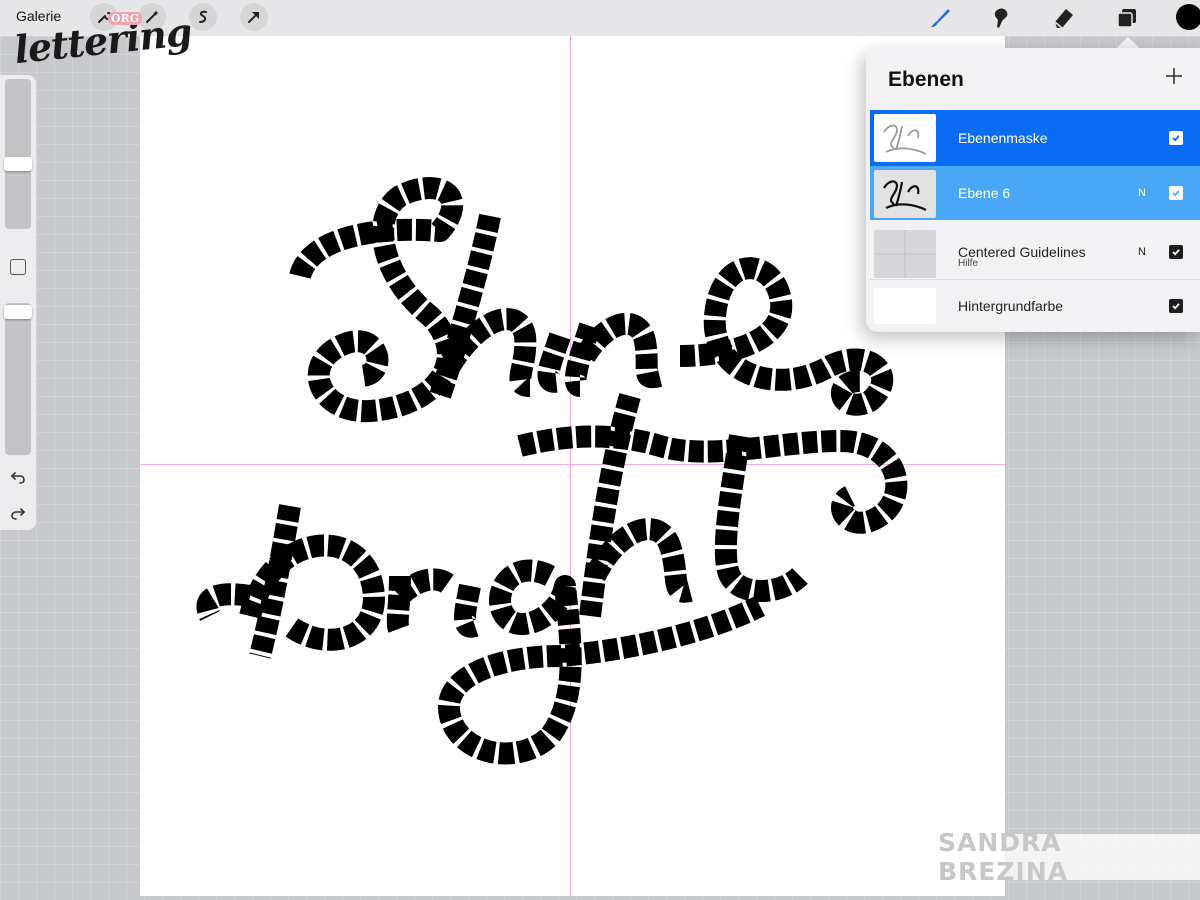 The image size is (1200, 900). What do you see at coordinates (940, 18) in the screenshot?
I see `brush-icon` at bounding box center [940, 18].